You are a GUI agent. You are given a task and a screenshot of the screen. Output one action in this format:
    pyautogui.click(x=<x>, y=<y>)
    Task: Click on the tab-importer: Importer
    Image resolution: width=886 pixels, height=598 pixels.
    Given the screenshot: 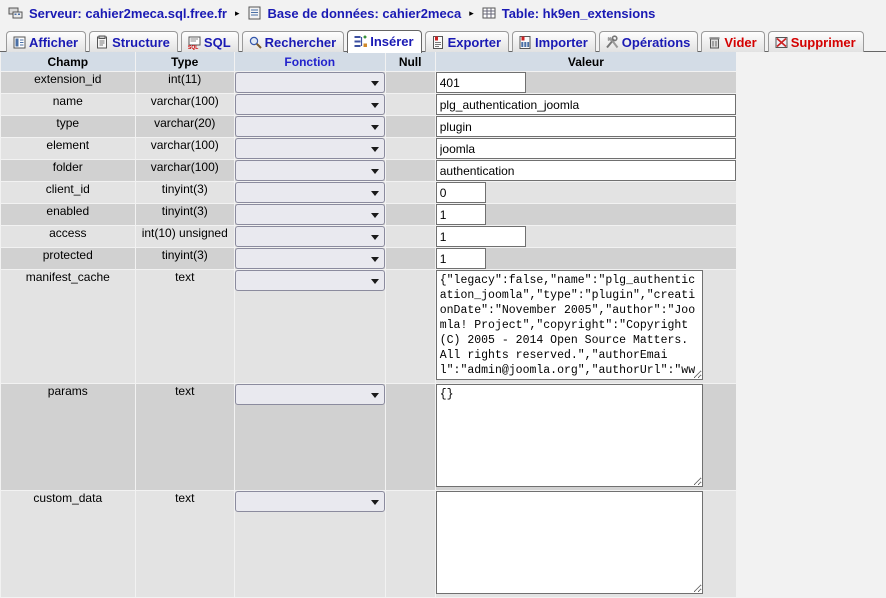 What is the action you would take?
    pyautogui.click(x=554, y=41)
    